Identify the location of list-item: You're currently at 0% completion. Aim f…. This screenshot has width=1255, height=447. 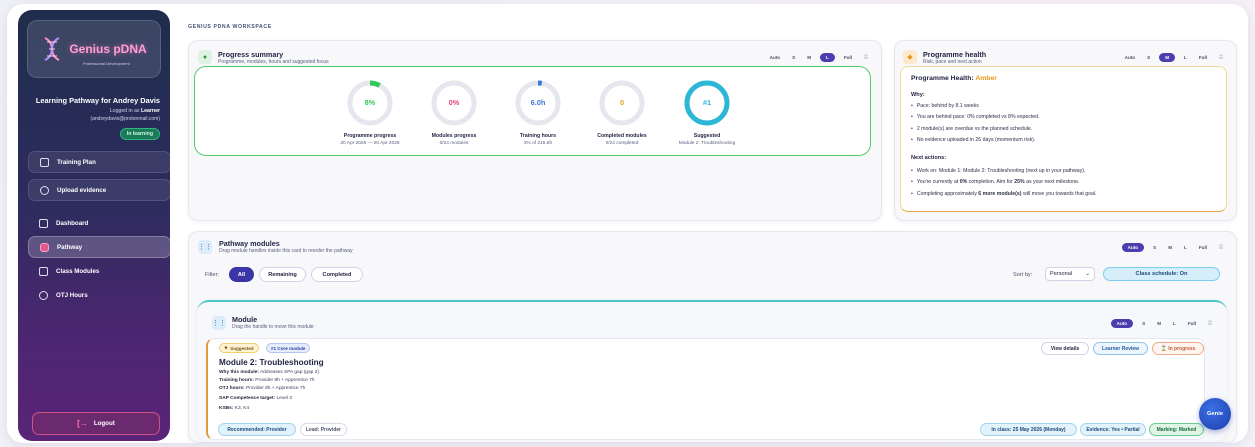
(1003, 184).